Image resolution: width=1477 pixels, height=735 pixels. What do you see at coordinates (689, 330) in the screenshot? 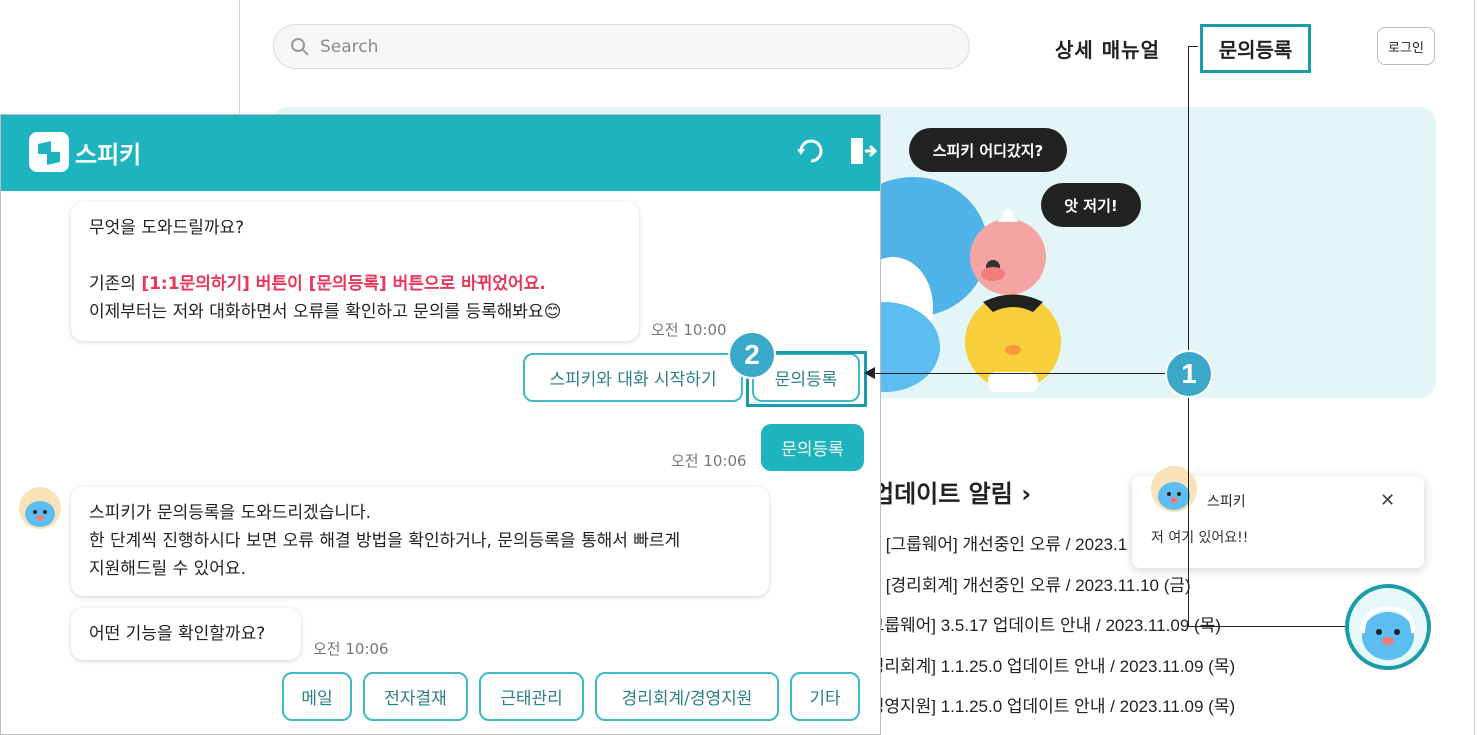
I see `timestamp: 오전 10:00` at bounding box center [689, 330].